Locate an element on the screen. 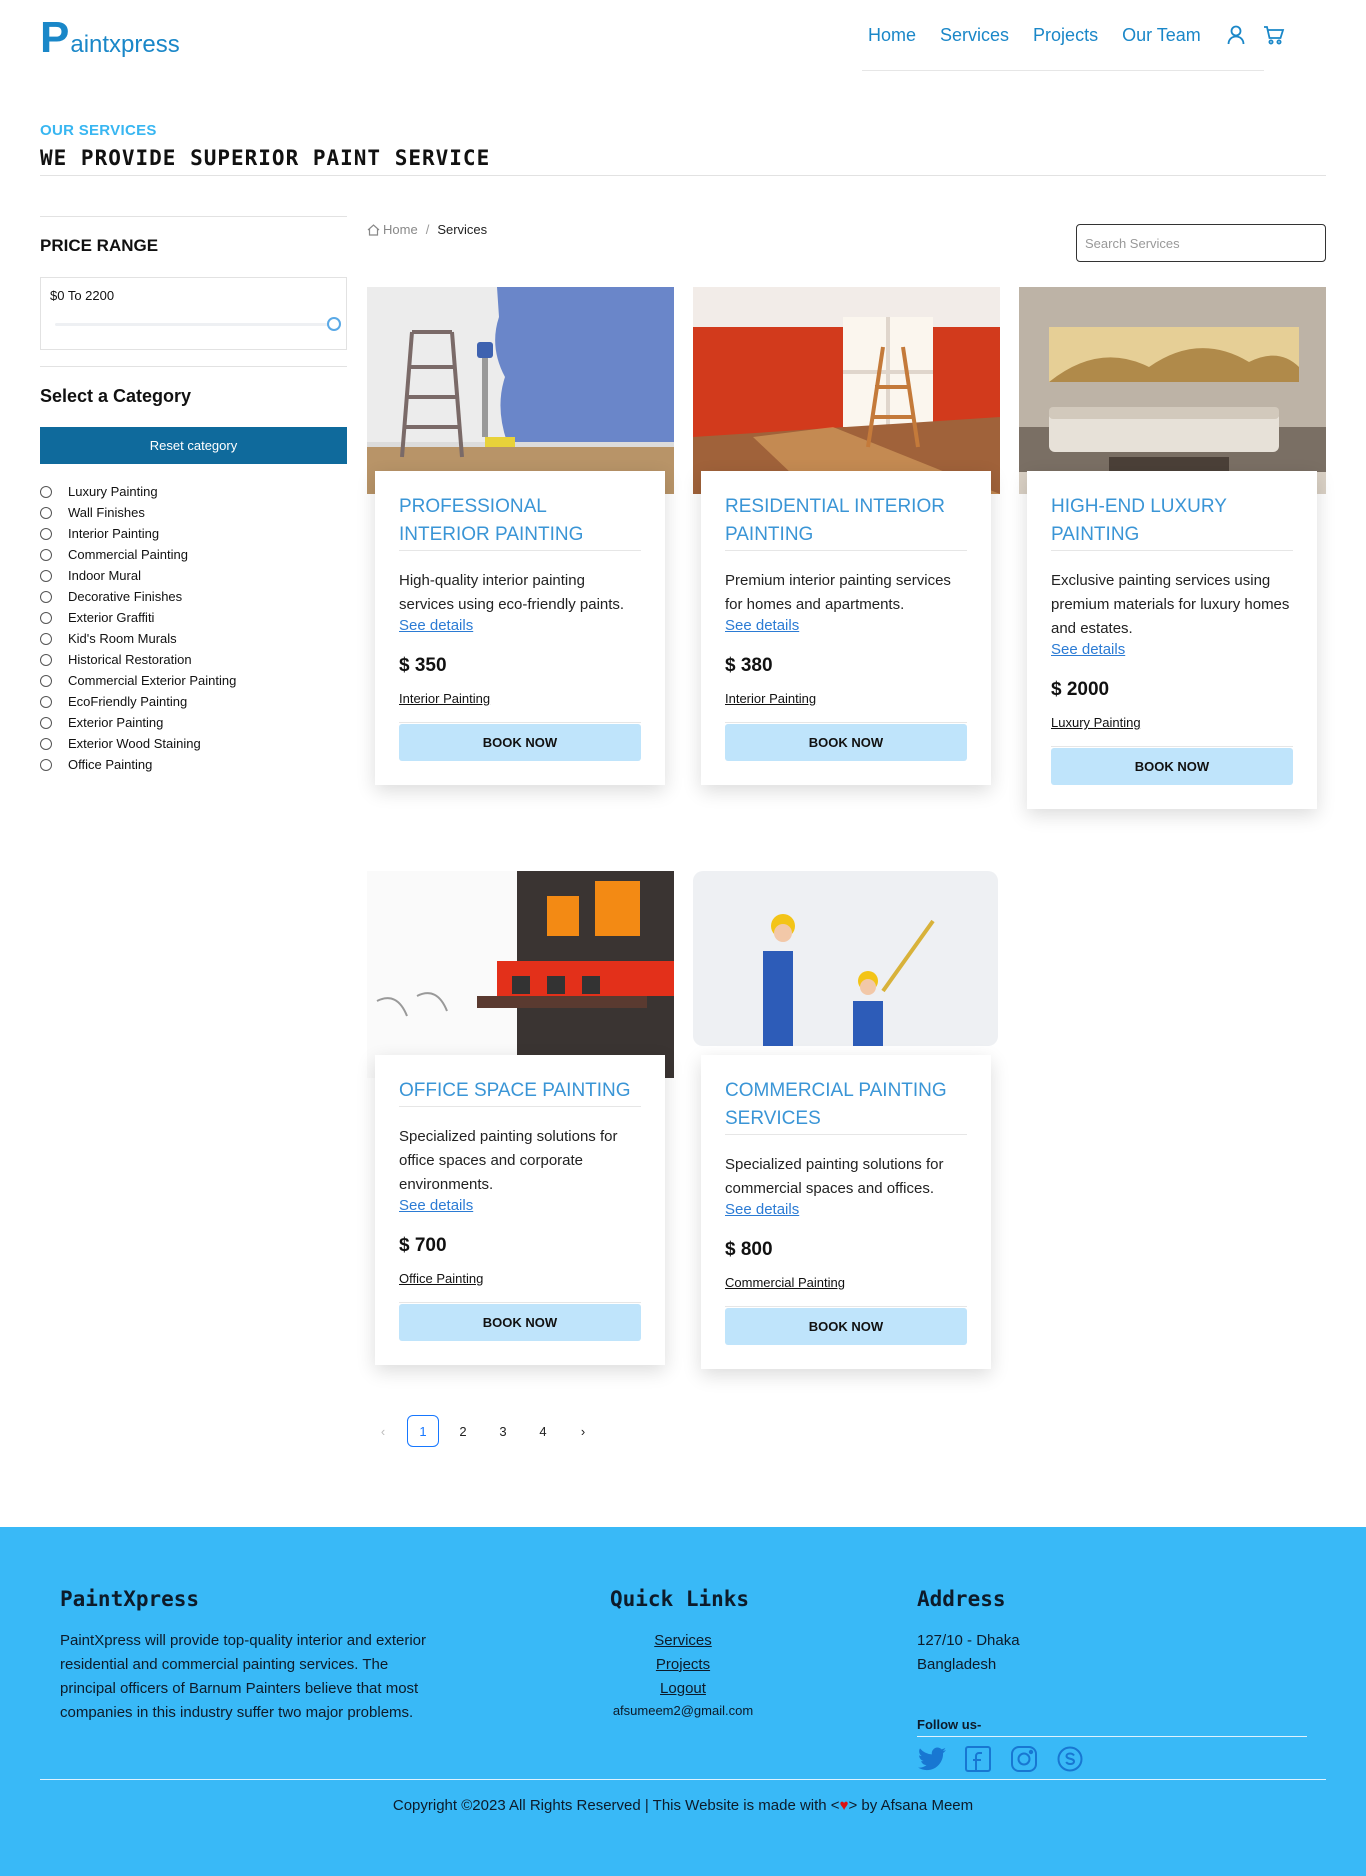 Image resolution: width=1366 pixels, height=1876 pixels. twitter-icon is located at coordinates (932, 1759).